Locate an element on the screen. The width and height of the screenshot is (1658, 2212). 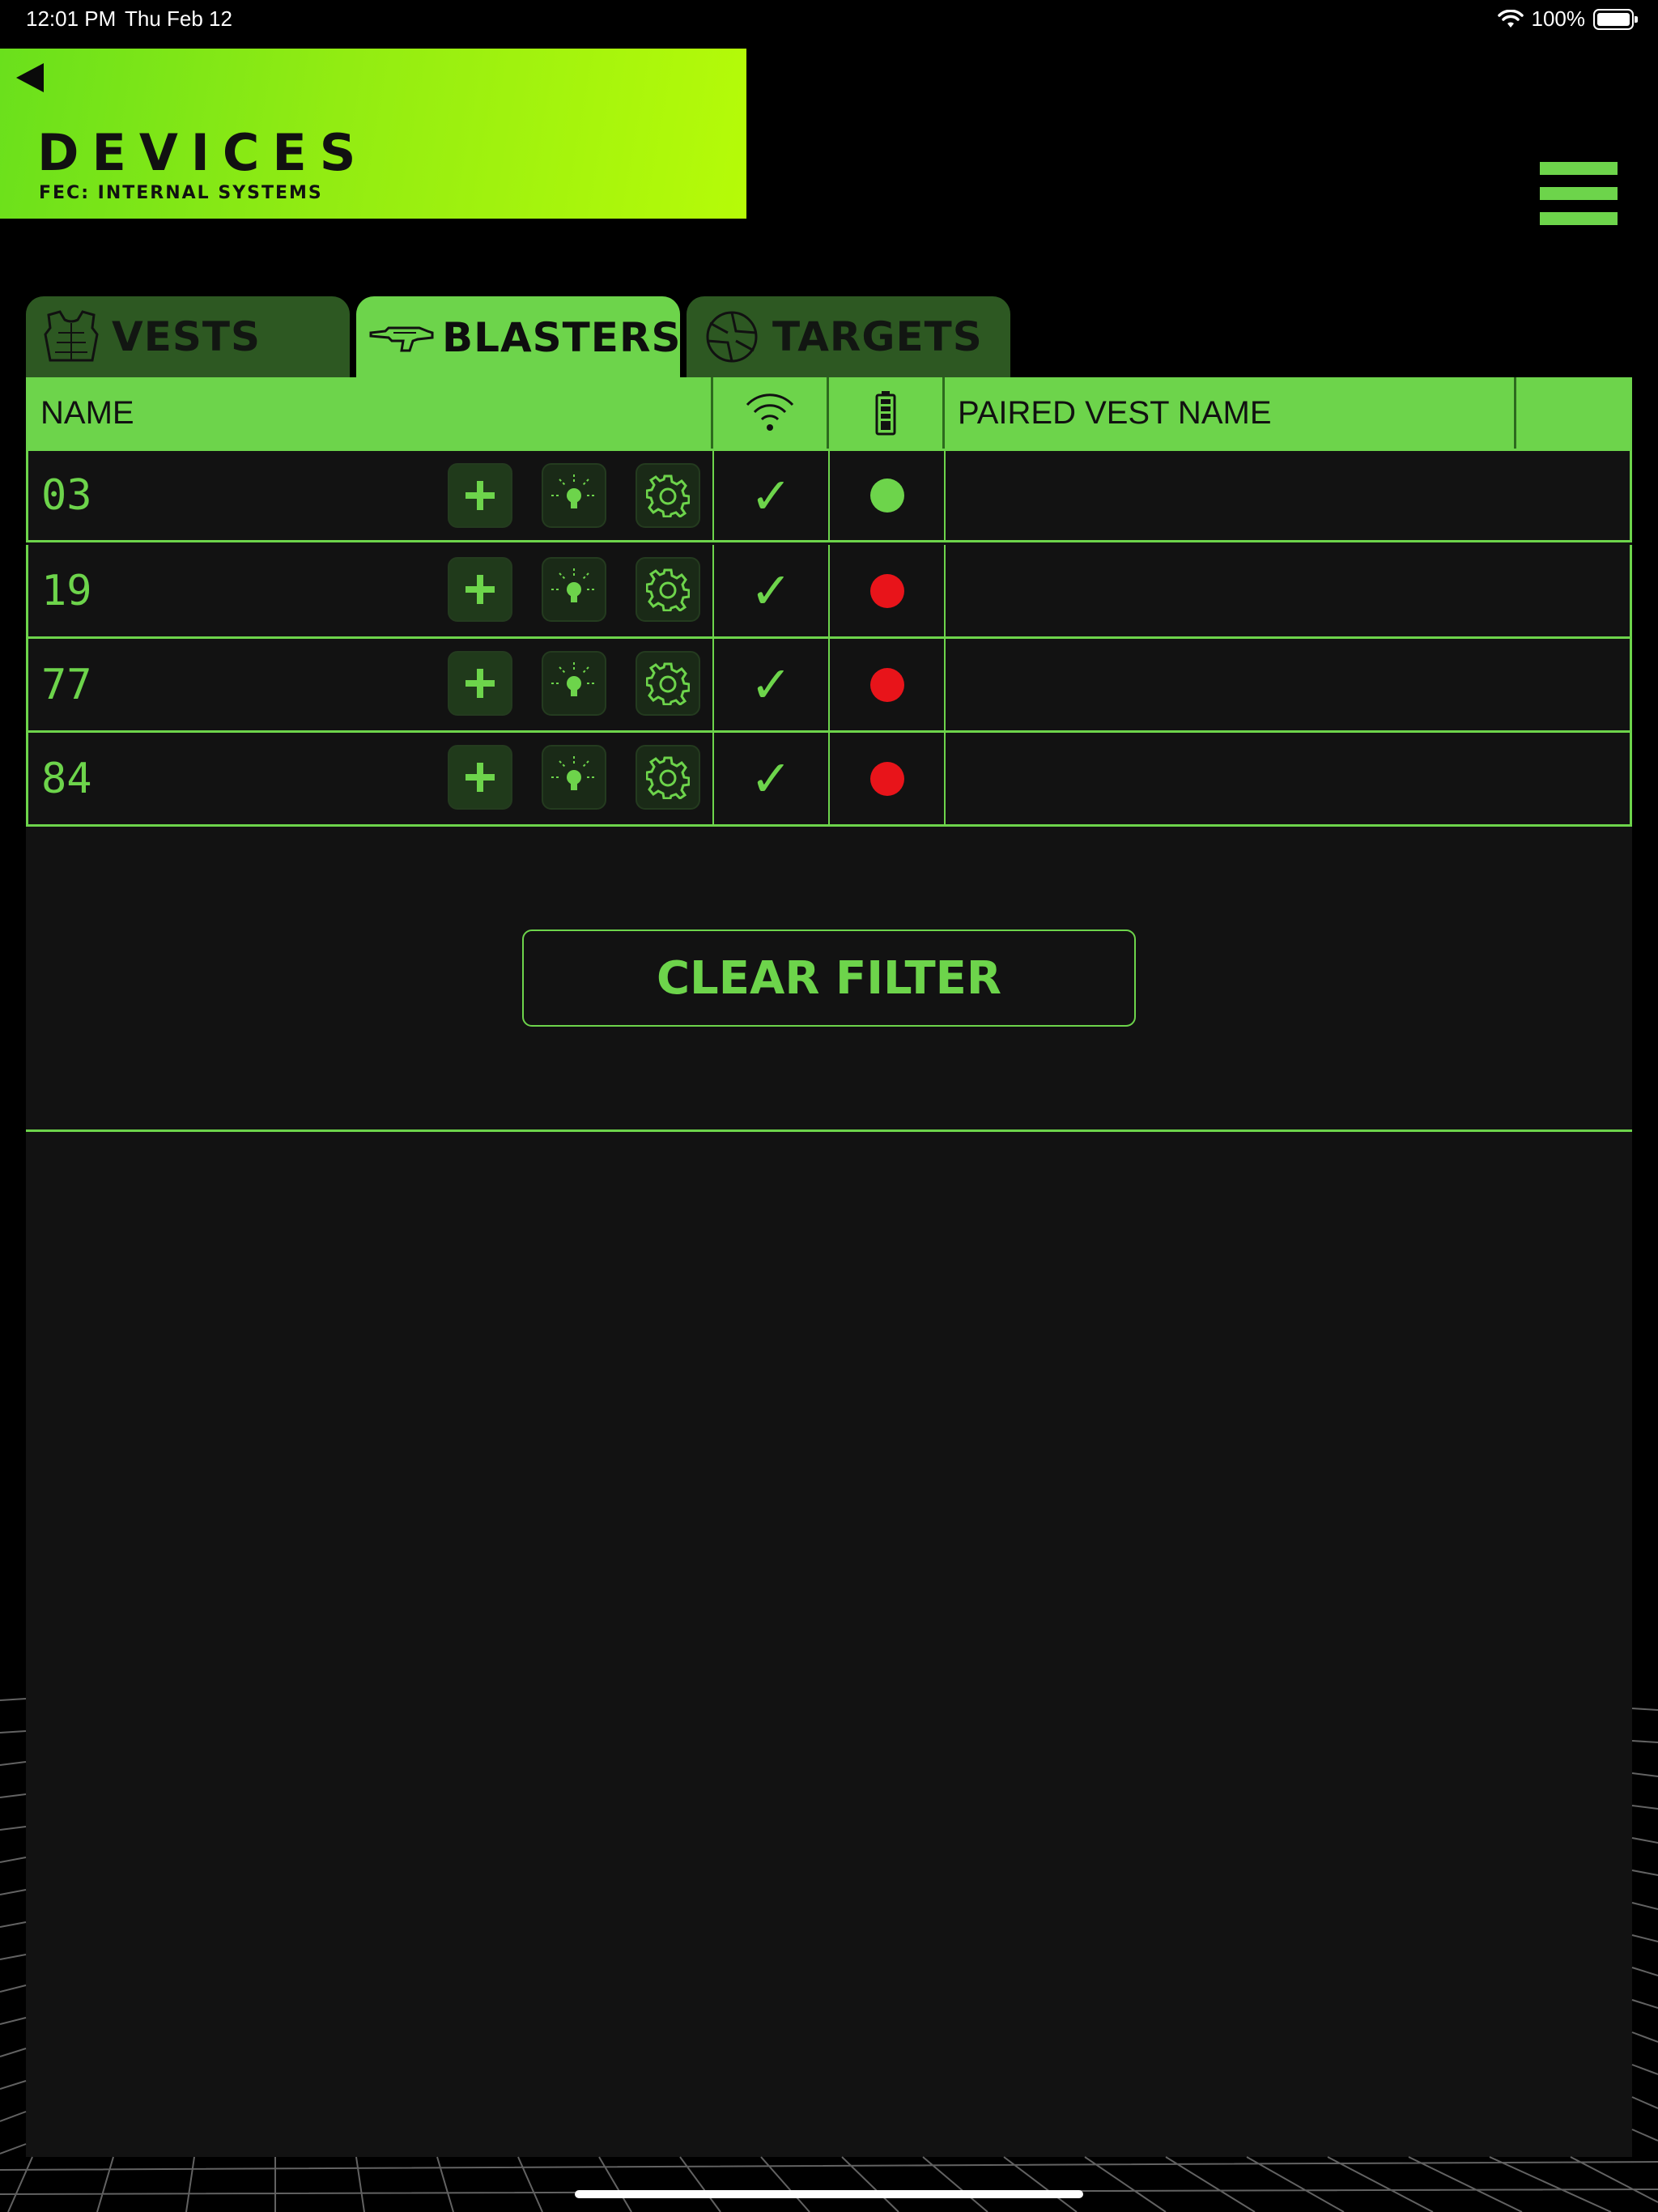
tab-label: VESTS is located at coordinates (186, 337).